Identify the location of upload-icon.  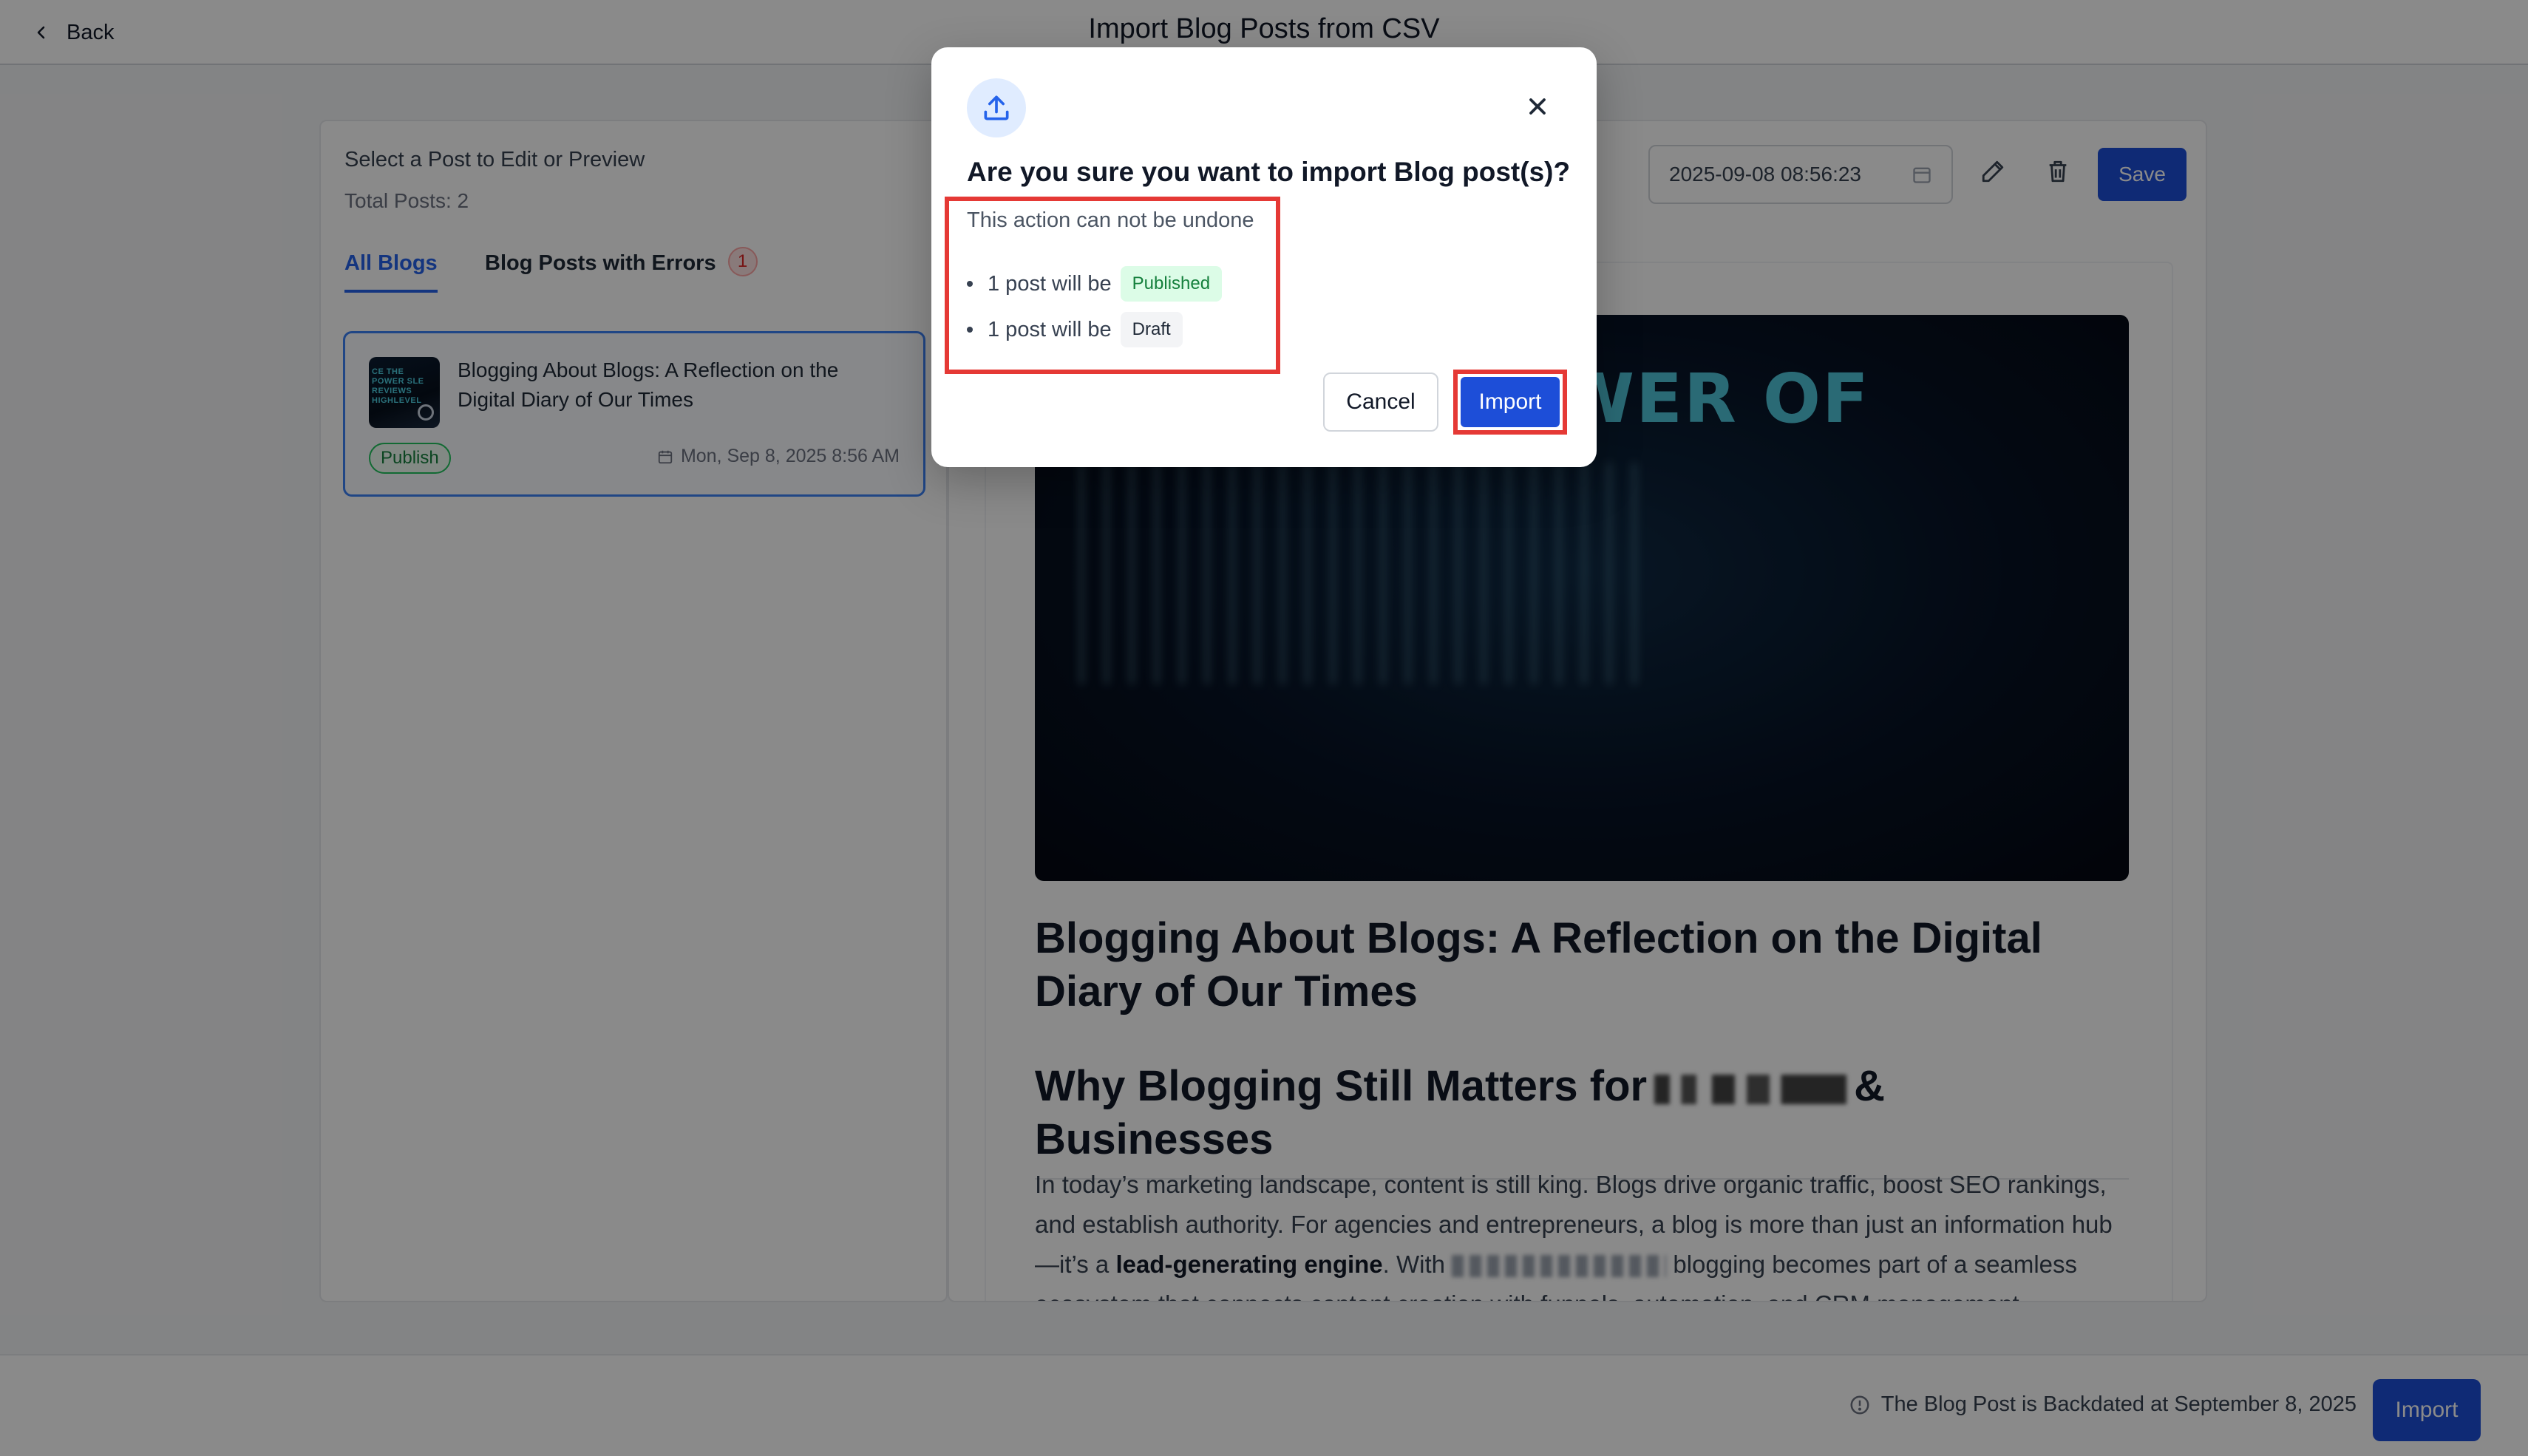
(997, 108).